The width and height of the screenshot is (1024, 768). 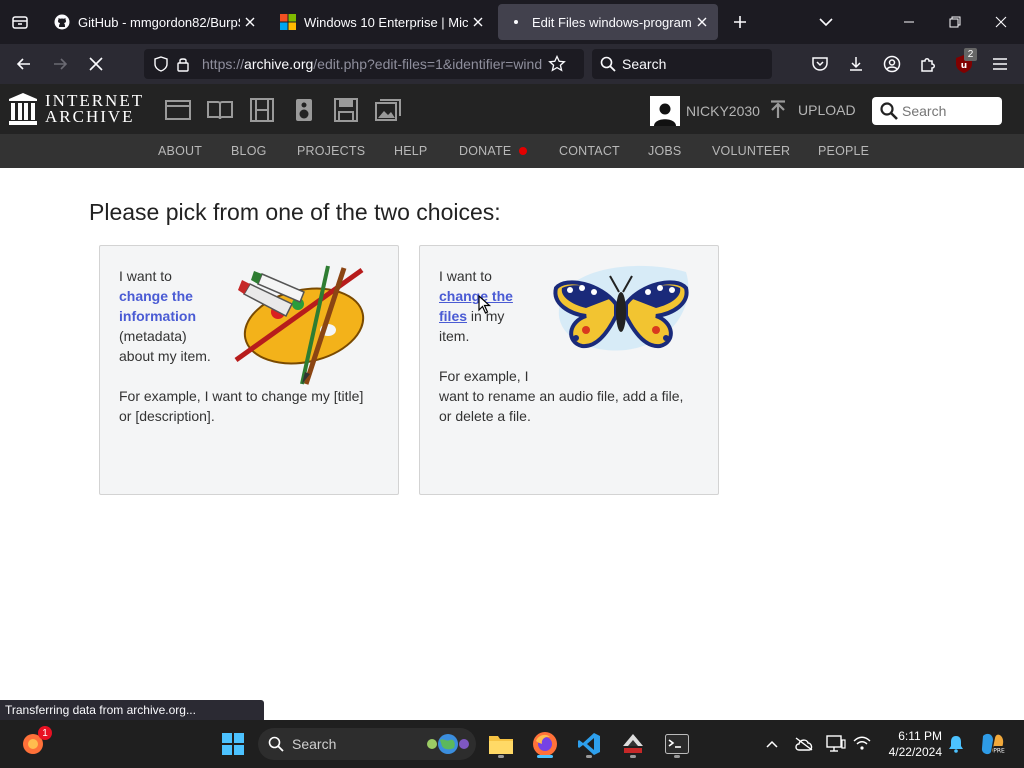 I want to click on nav-blog: BLOG, so click(x=249, y=151).